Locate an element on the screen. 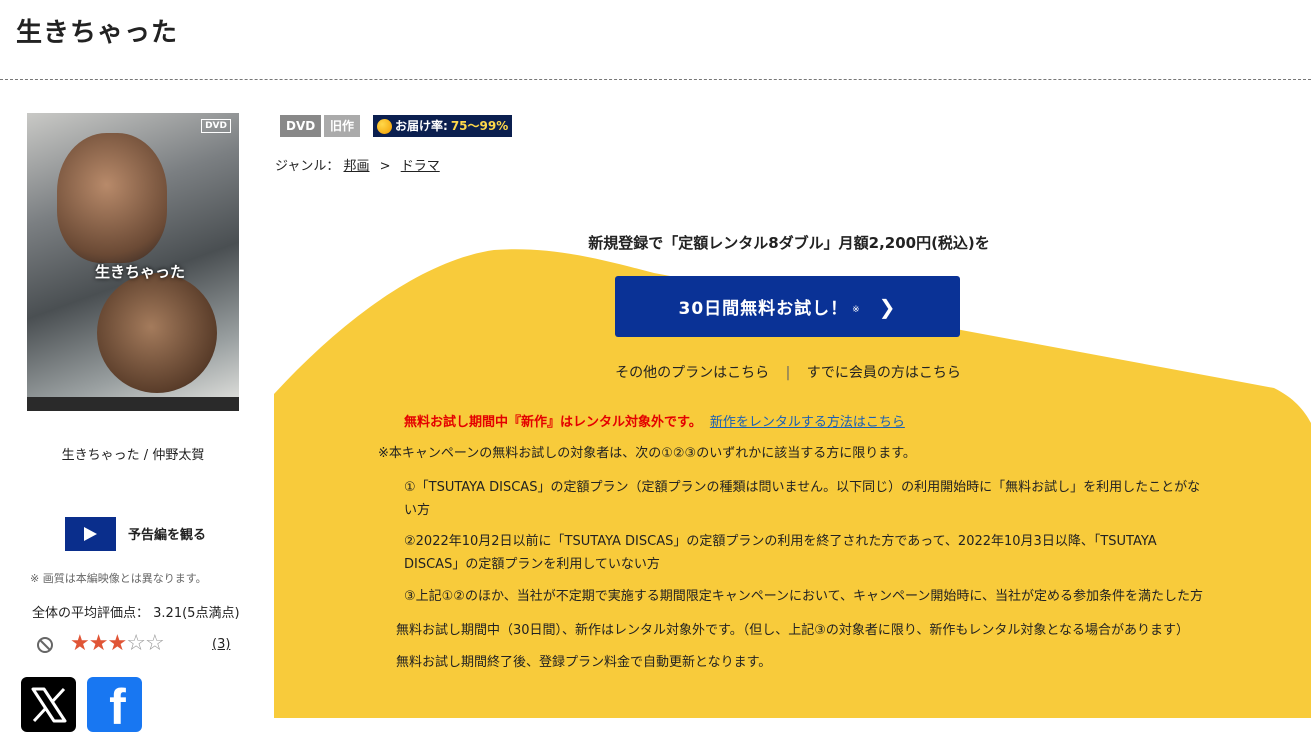  member-login-link: すでに会員の方はこちら is located at coordinates (884, 373).